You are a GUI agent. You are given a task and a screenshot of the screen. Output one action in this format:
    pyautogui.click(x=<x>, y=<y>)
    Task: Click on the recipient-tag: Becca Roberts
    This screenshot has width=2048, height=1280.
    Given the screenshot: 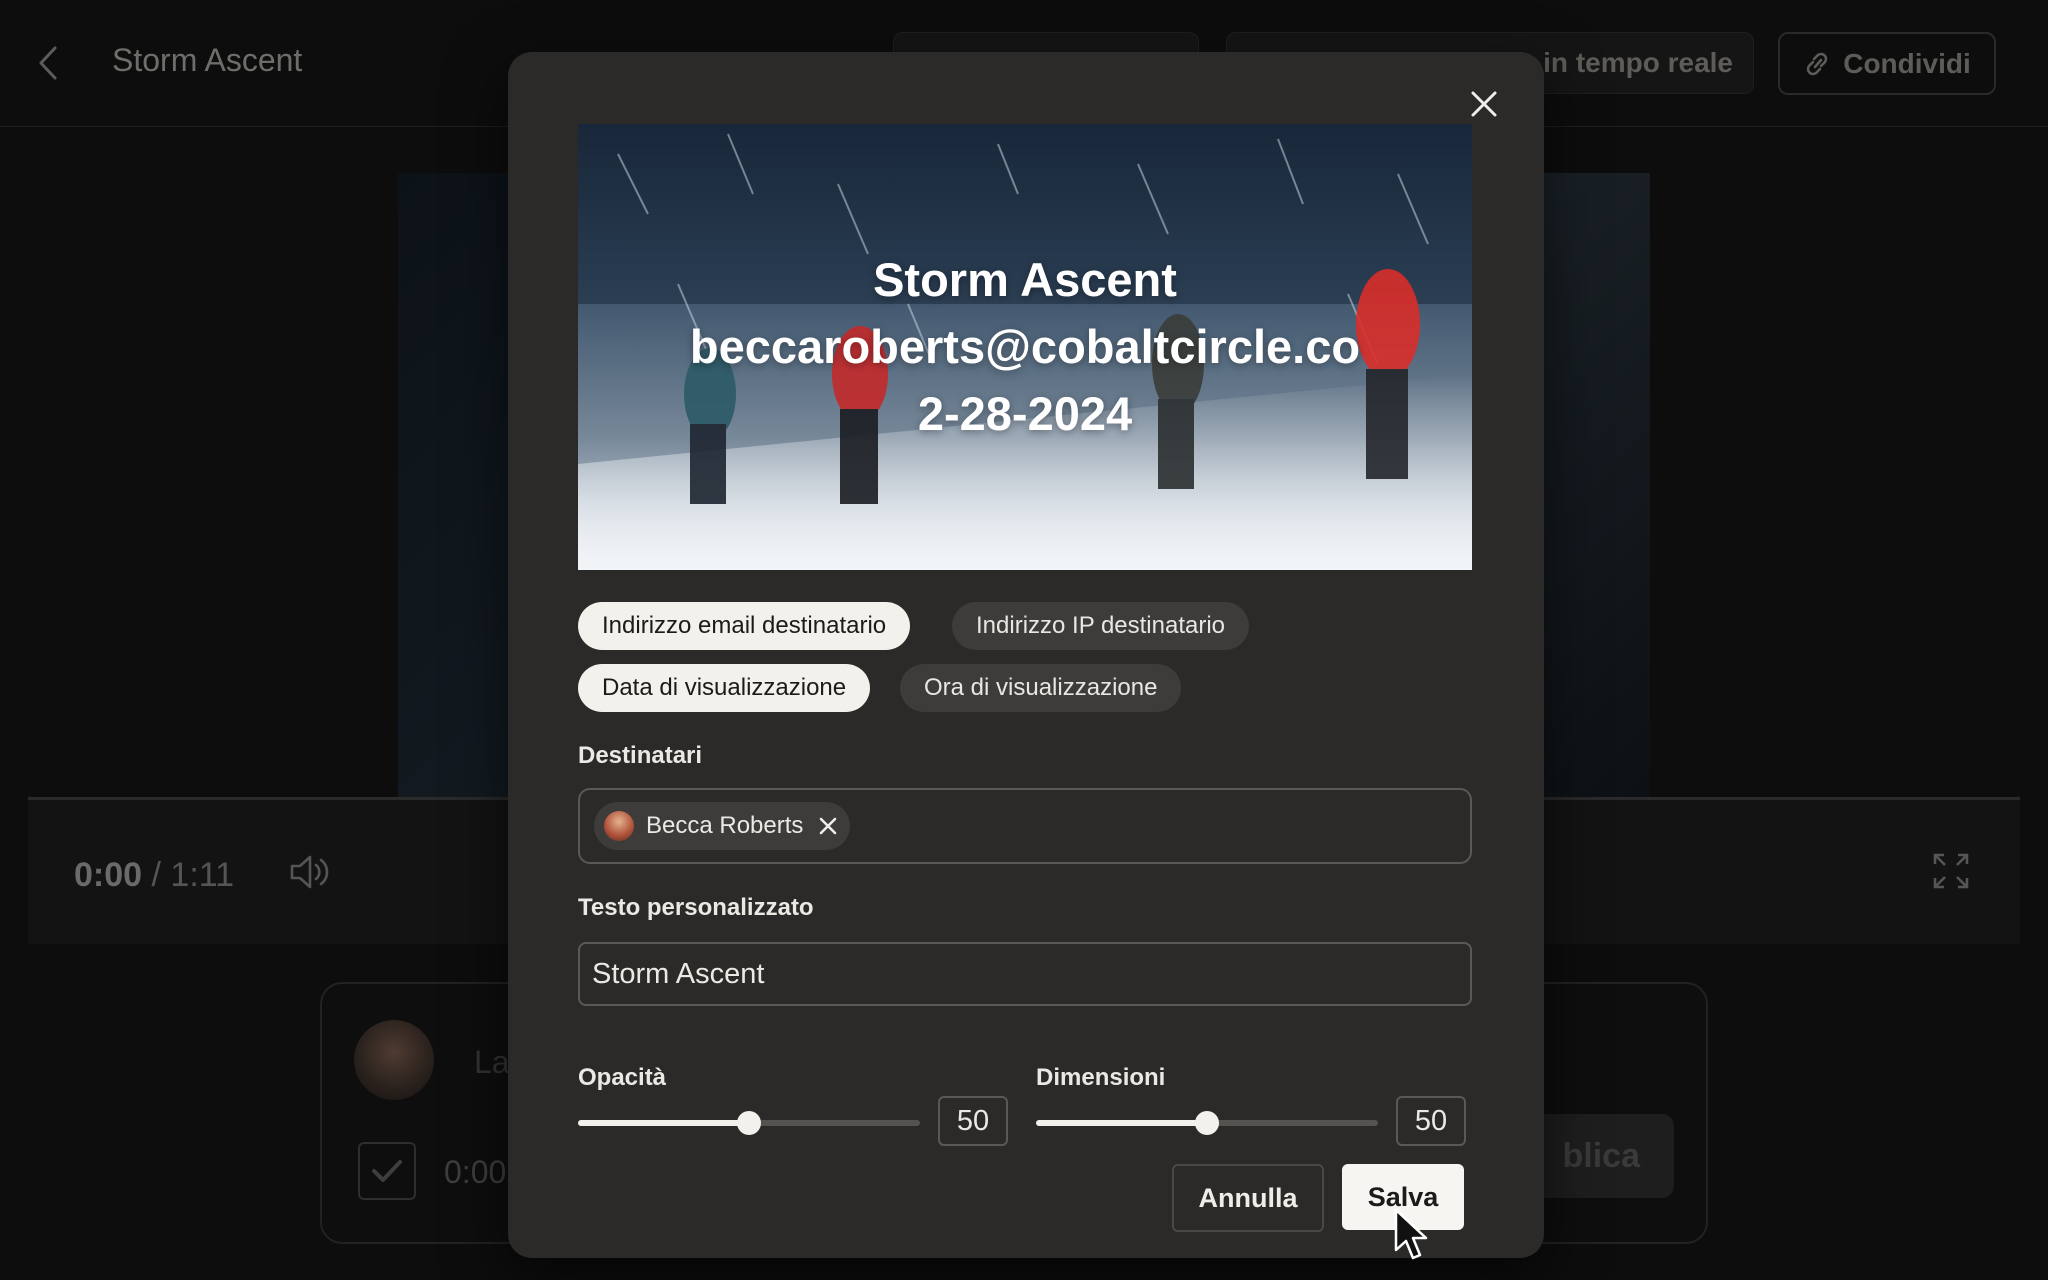 What is the action you would take?
    pyautogui.click(x=722, y=826)
    